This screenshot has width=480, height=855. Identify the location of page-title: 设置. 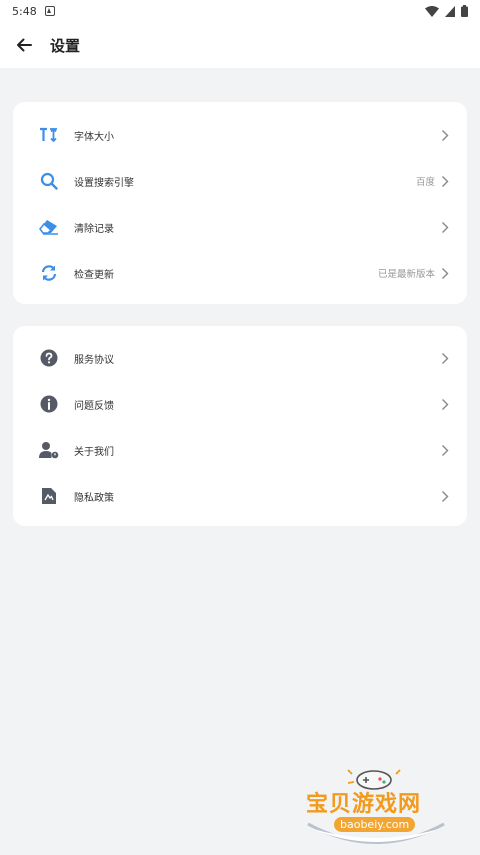
(65, 45).